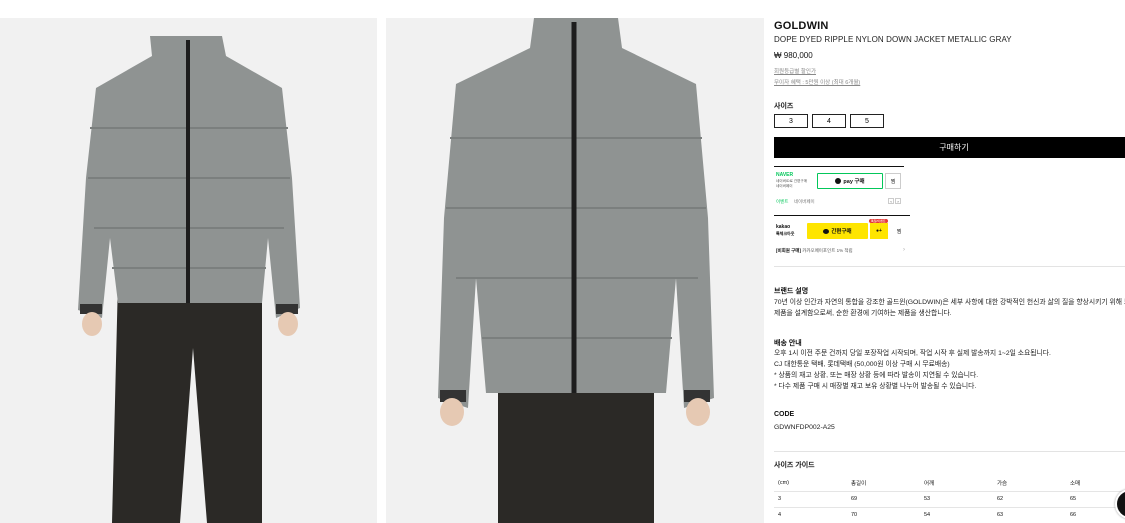 Image resolution: width=1125 pixels, height=523 pixels. Describe the element at coordinates (780, 515) in the screenshot. I see `table-cell: 4` at that location.